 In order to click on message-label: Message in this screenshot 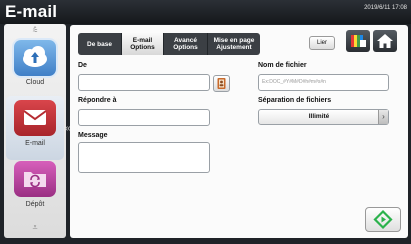, I will do `click(93, 135)`.